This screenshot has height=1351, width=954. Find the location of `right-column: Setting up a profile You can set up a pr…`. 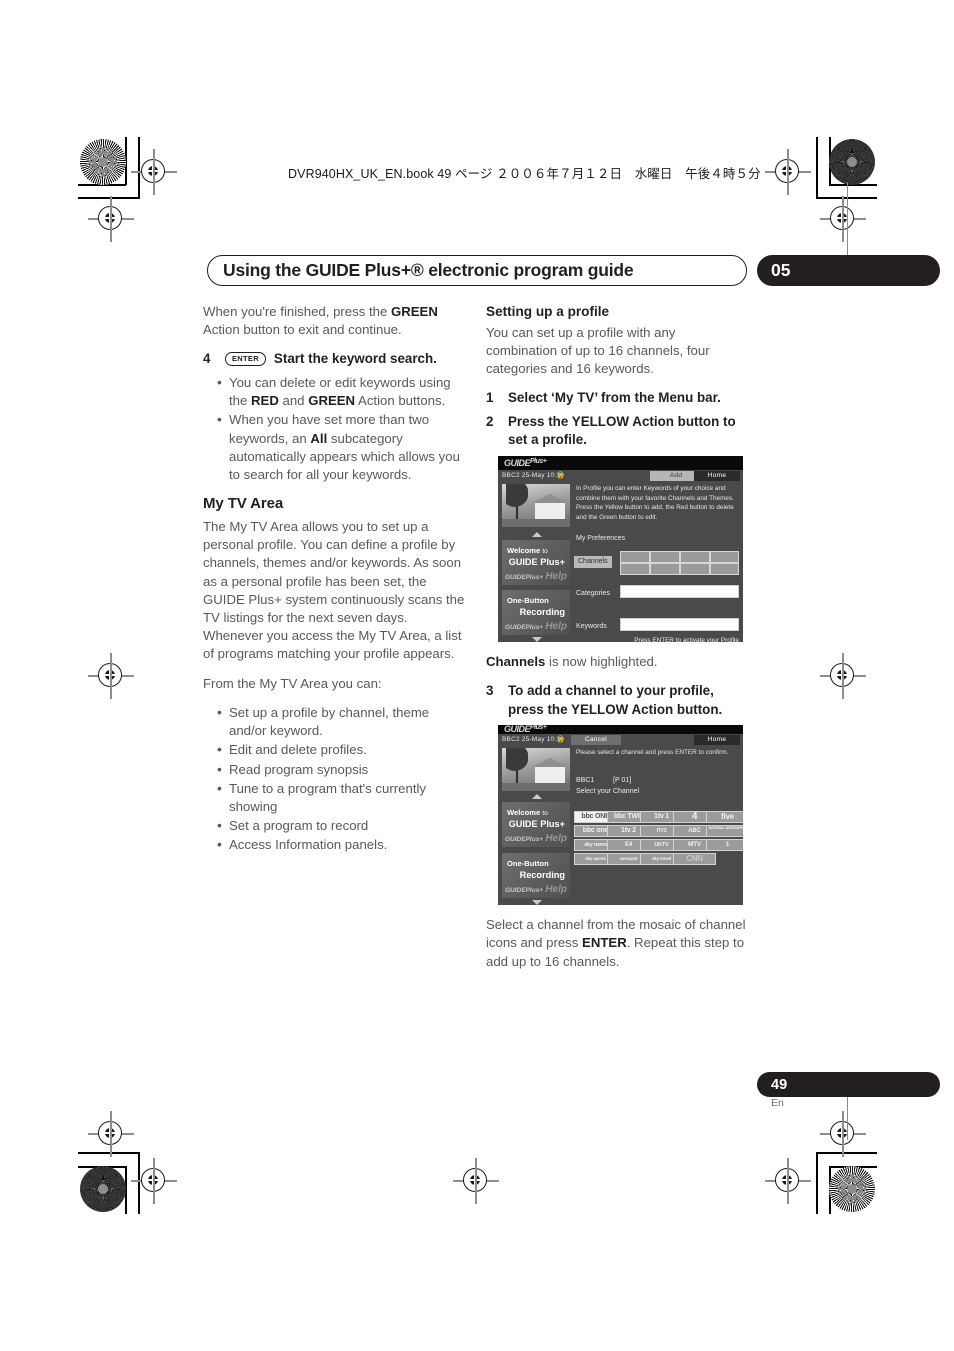

right-column: Setting up a profile You can set up a pr… is located at coordinates (617, 642).